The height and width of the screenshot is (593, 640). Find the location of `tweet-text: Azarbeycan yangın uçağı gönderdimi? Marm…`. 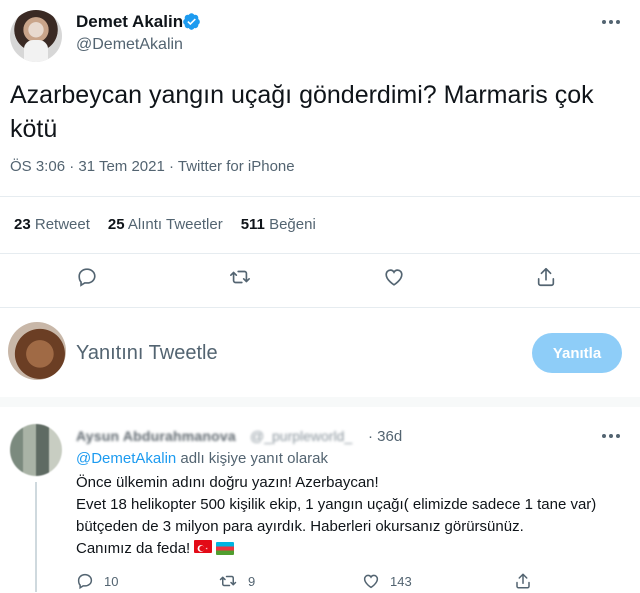

tweet-text: Azarbeycan yangın uçağı gönderdimi? Marm… is located at coordinates (302, 112).